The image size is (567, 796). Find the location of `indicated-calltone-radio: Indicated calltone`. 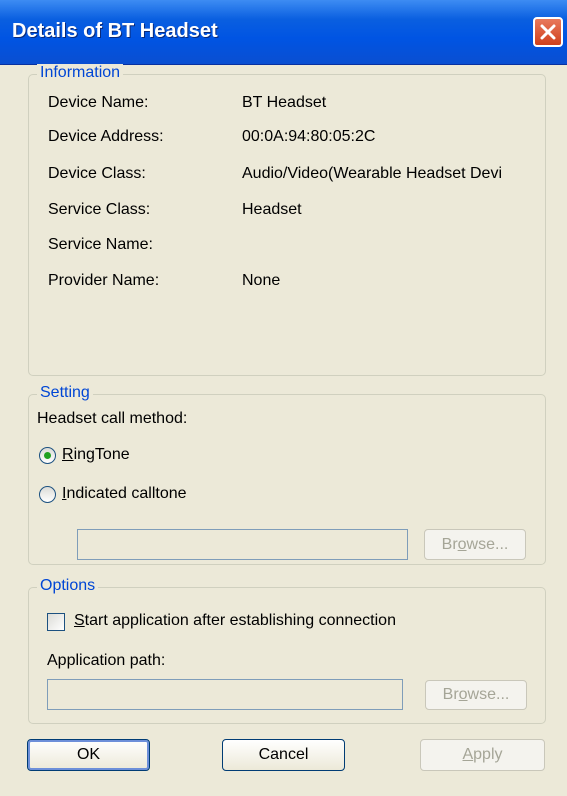

indicated-calltone-radio: Indicated calltone is located at coordinates (149, 496).